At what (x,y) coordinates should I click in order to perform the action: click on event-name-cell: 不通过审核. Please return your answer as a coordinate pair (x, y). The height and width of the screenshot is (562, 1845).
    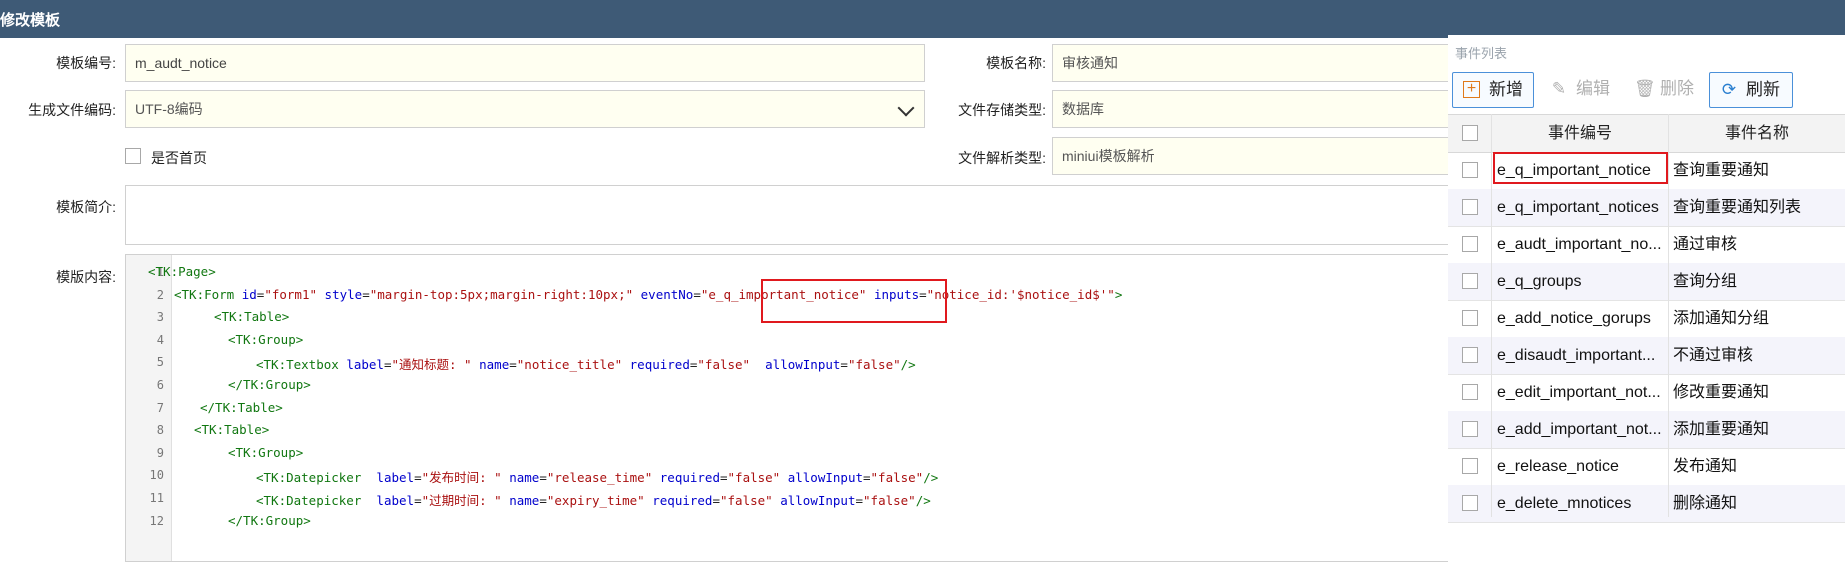
    Looking at the image, I should click on (1713, 355).